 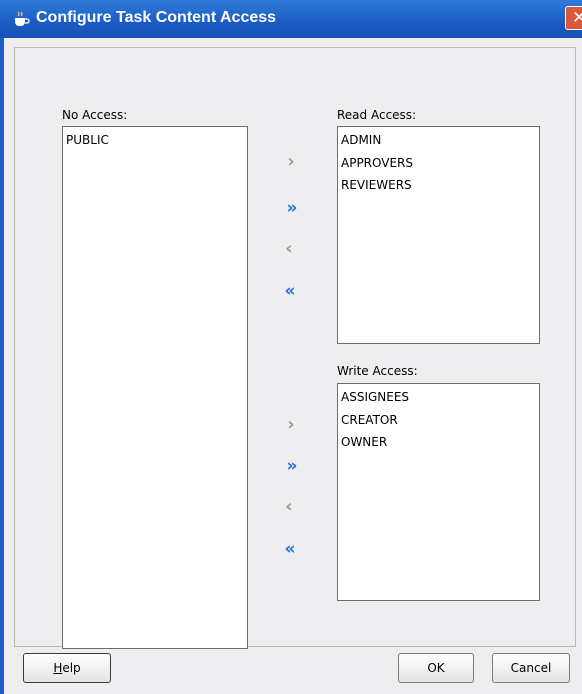 I want to click on move-right-to-read-button: ›, so click(x=291, y=162).